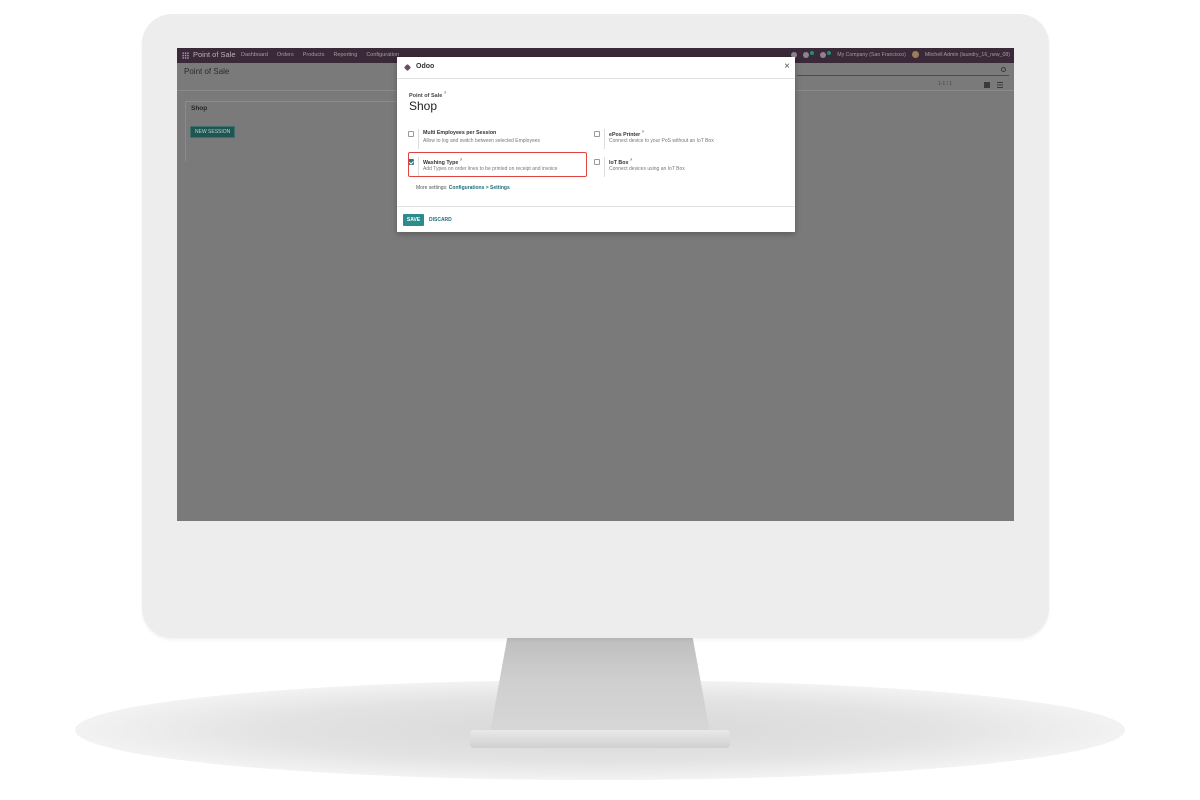 This screenshot has height=800, width=1200. Describe the element at coordinates (411, 134) in the screenshot. I see `multi-employees-checkbox` at that location.